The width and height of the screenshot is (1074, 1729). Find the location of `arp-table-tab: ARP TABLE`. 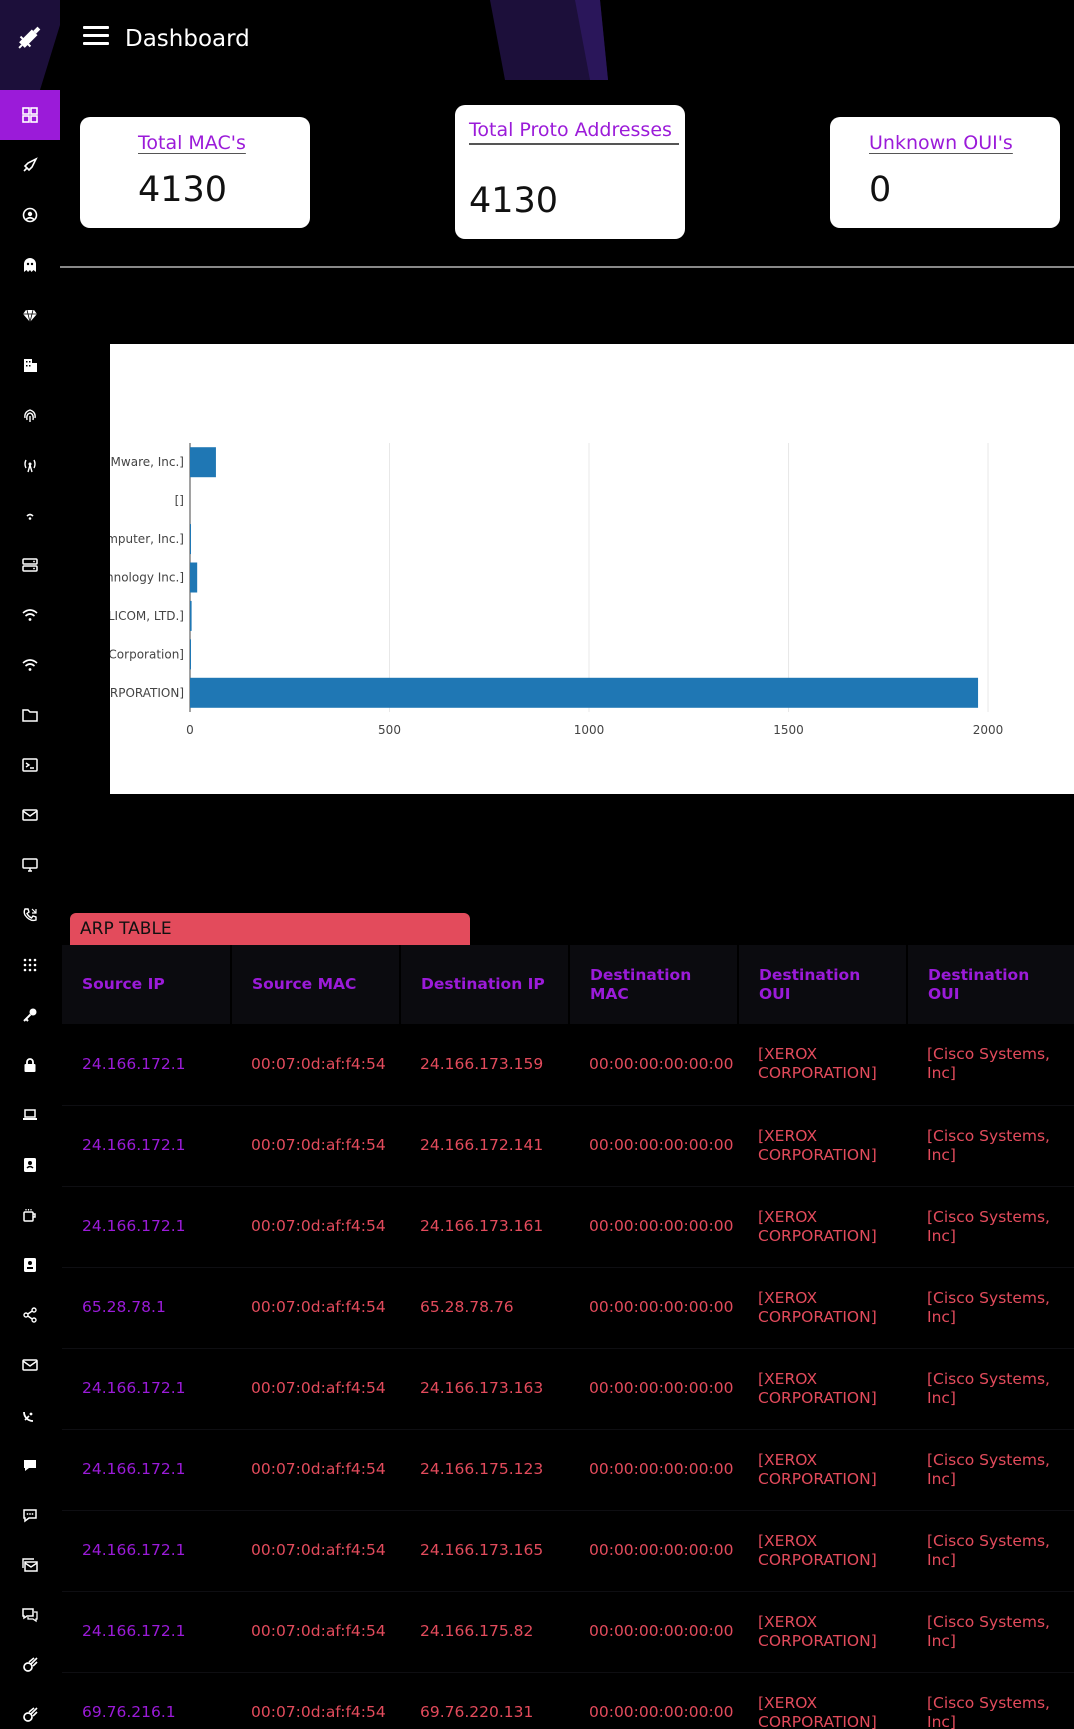

arp-table-tab: ARP TABLE is located at coordinates (270, 929).